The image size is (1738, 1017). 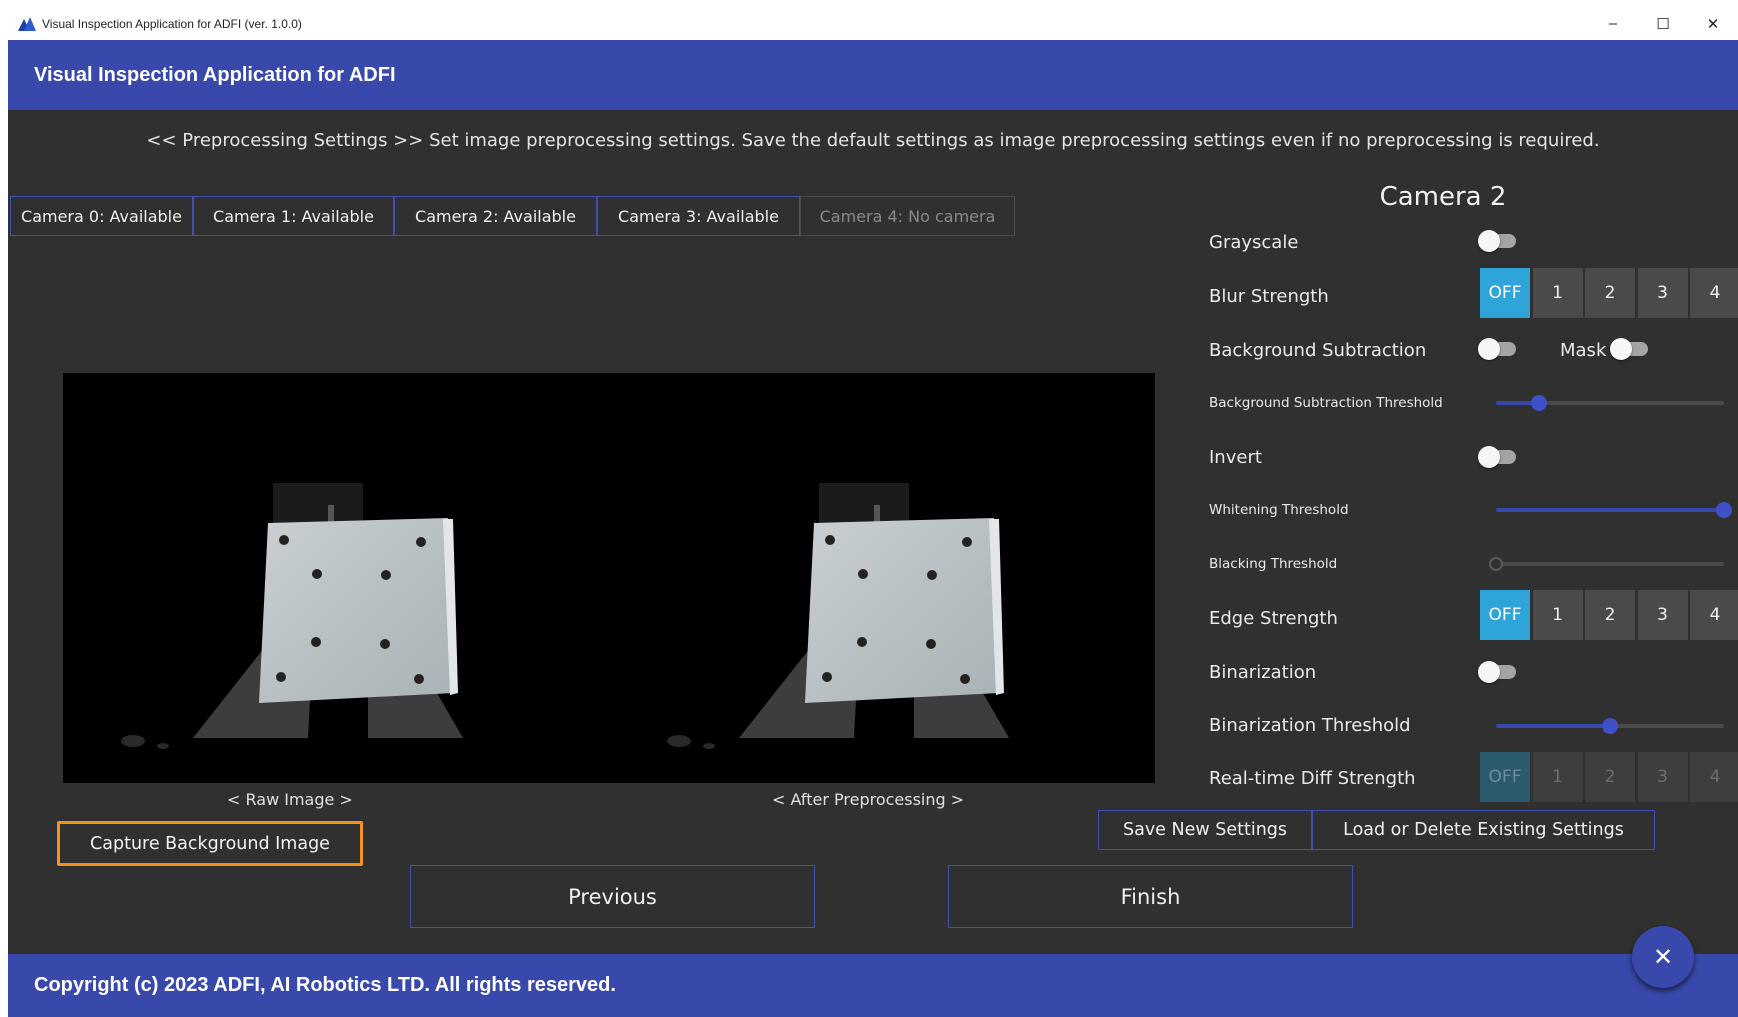 I want to click on mask-label: Mask, so click(x=1583, y=350).